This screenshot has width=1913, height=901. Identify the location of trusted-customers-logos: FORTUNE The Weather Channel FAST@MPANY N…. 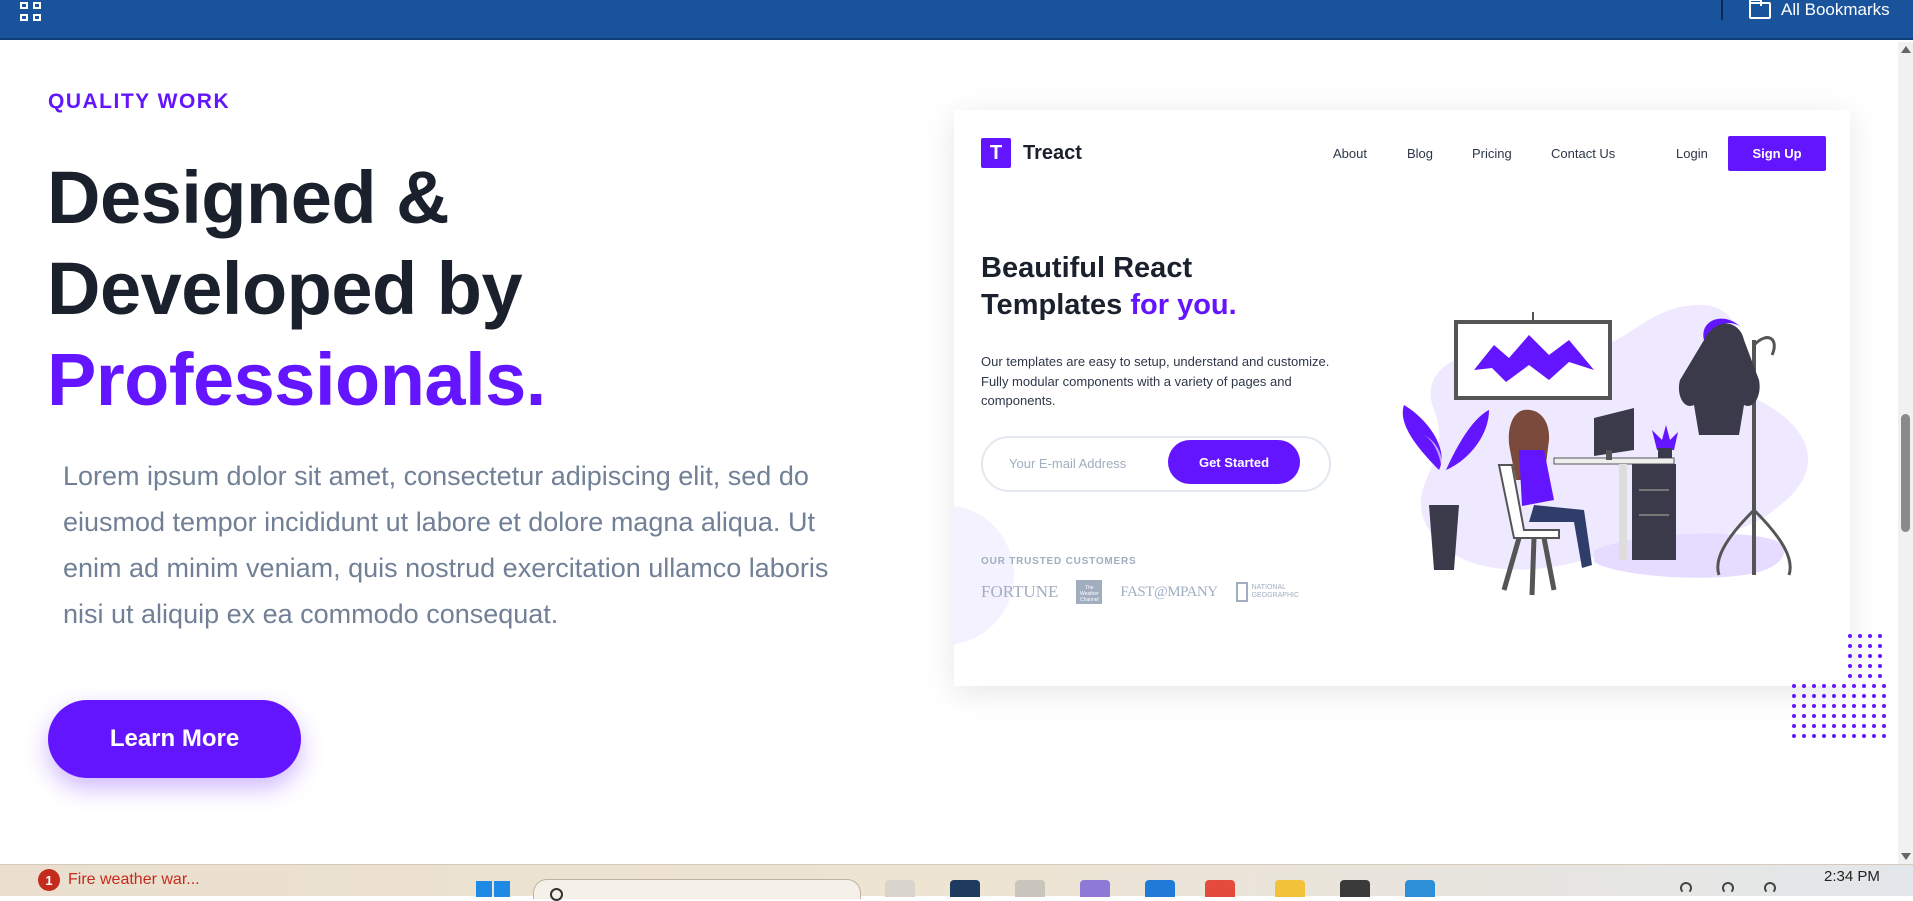
(1140, 592).